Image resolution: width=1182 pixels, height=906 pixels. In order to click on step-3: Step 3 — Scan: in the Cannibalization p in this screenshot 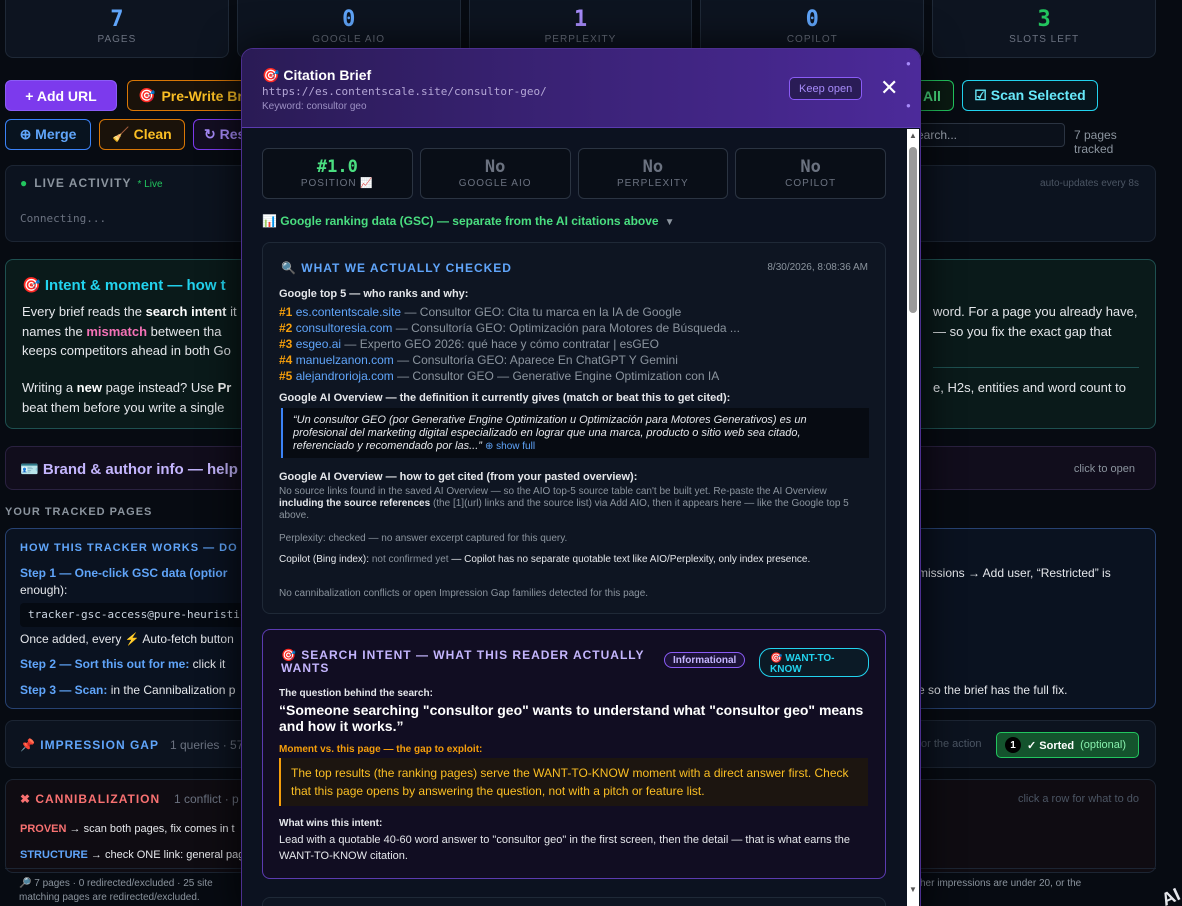, I will do `click(128, 690)`.